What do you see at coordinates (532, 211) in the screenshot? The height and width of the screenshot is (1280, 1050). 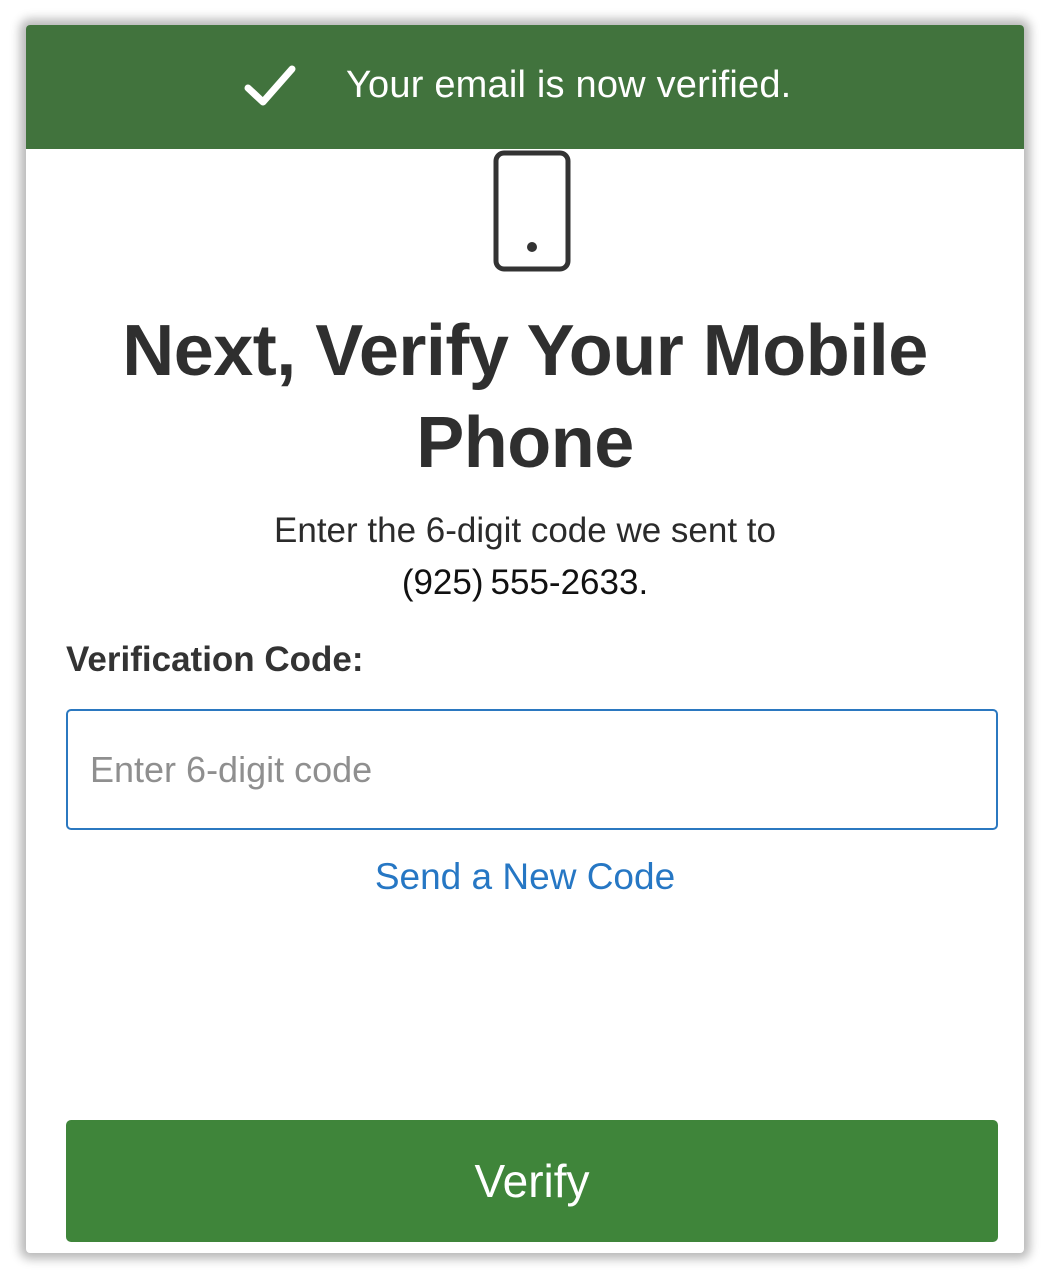 I see `mobile-phone-icon` at bounding box center [532, 211].